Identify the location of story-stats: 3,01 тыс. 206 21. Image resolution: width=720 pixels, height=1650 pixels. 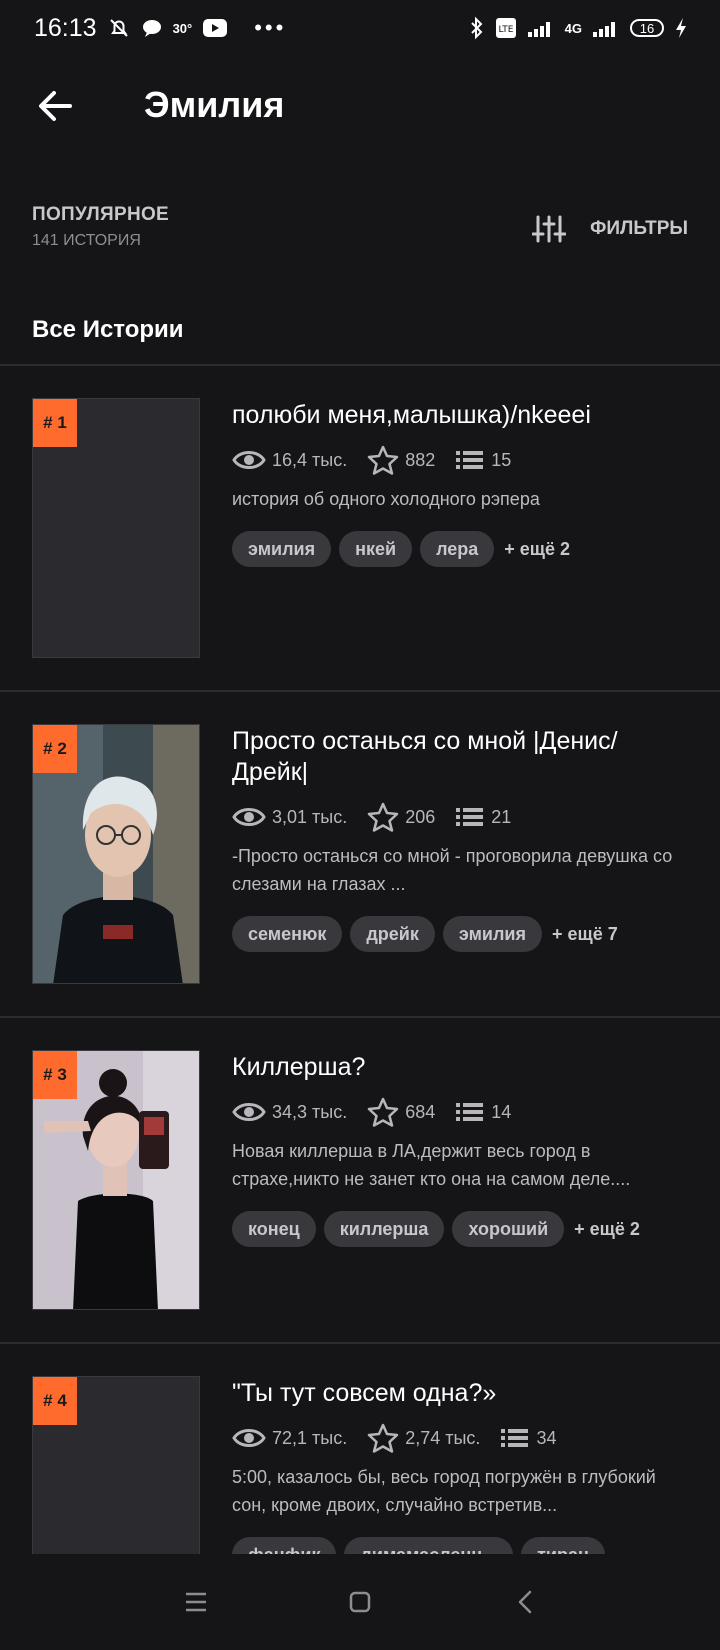
(460, 817).